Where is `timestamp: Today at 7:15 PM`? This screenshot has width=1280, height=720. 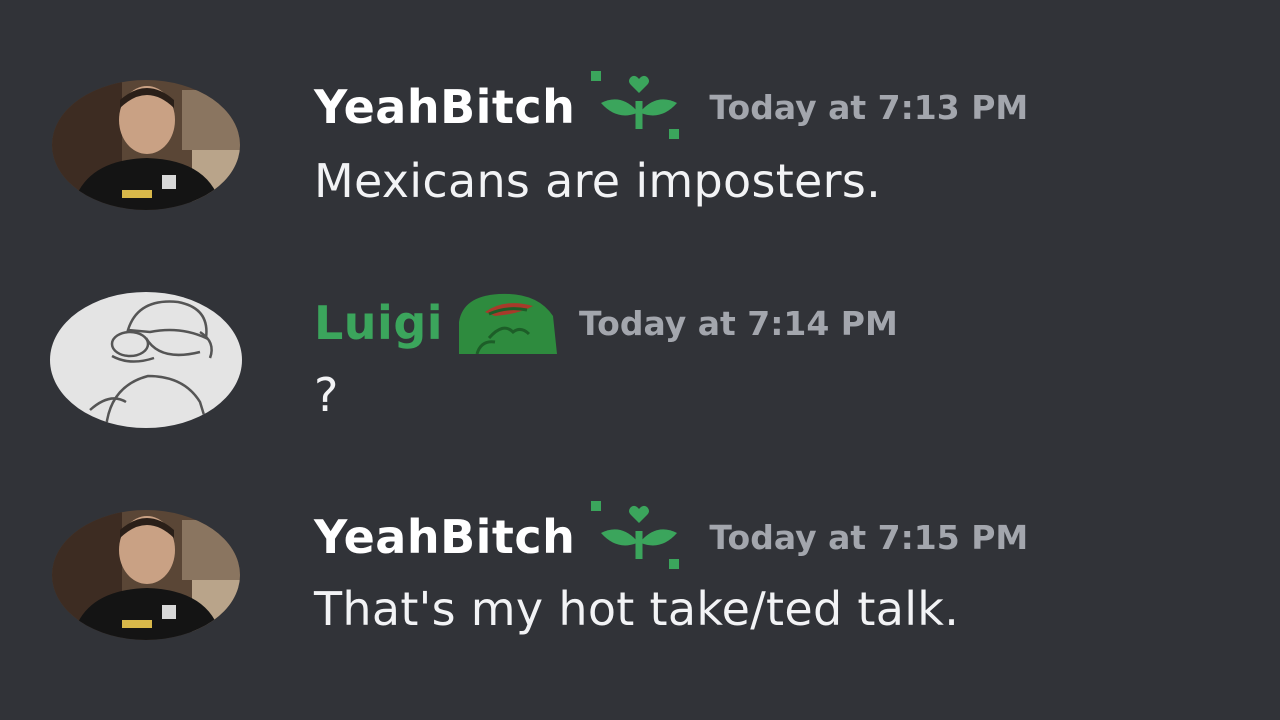
timestamp: Today at 7:15 PM is located at coordinates (869, 537).